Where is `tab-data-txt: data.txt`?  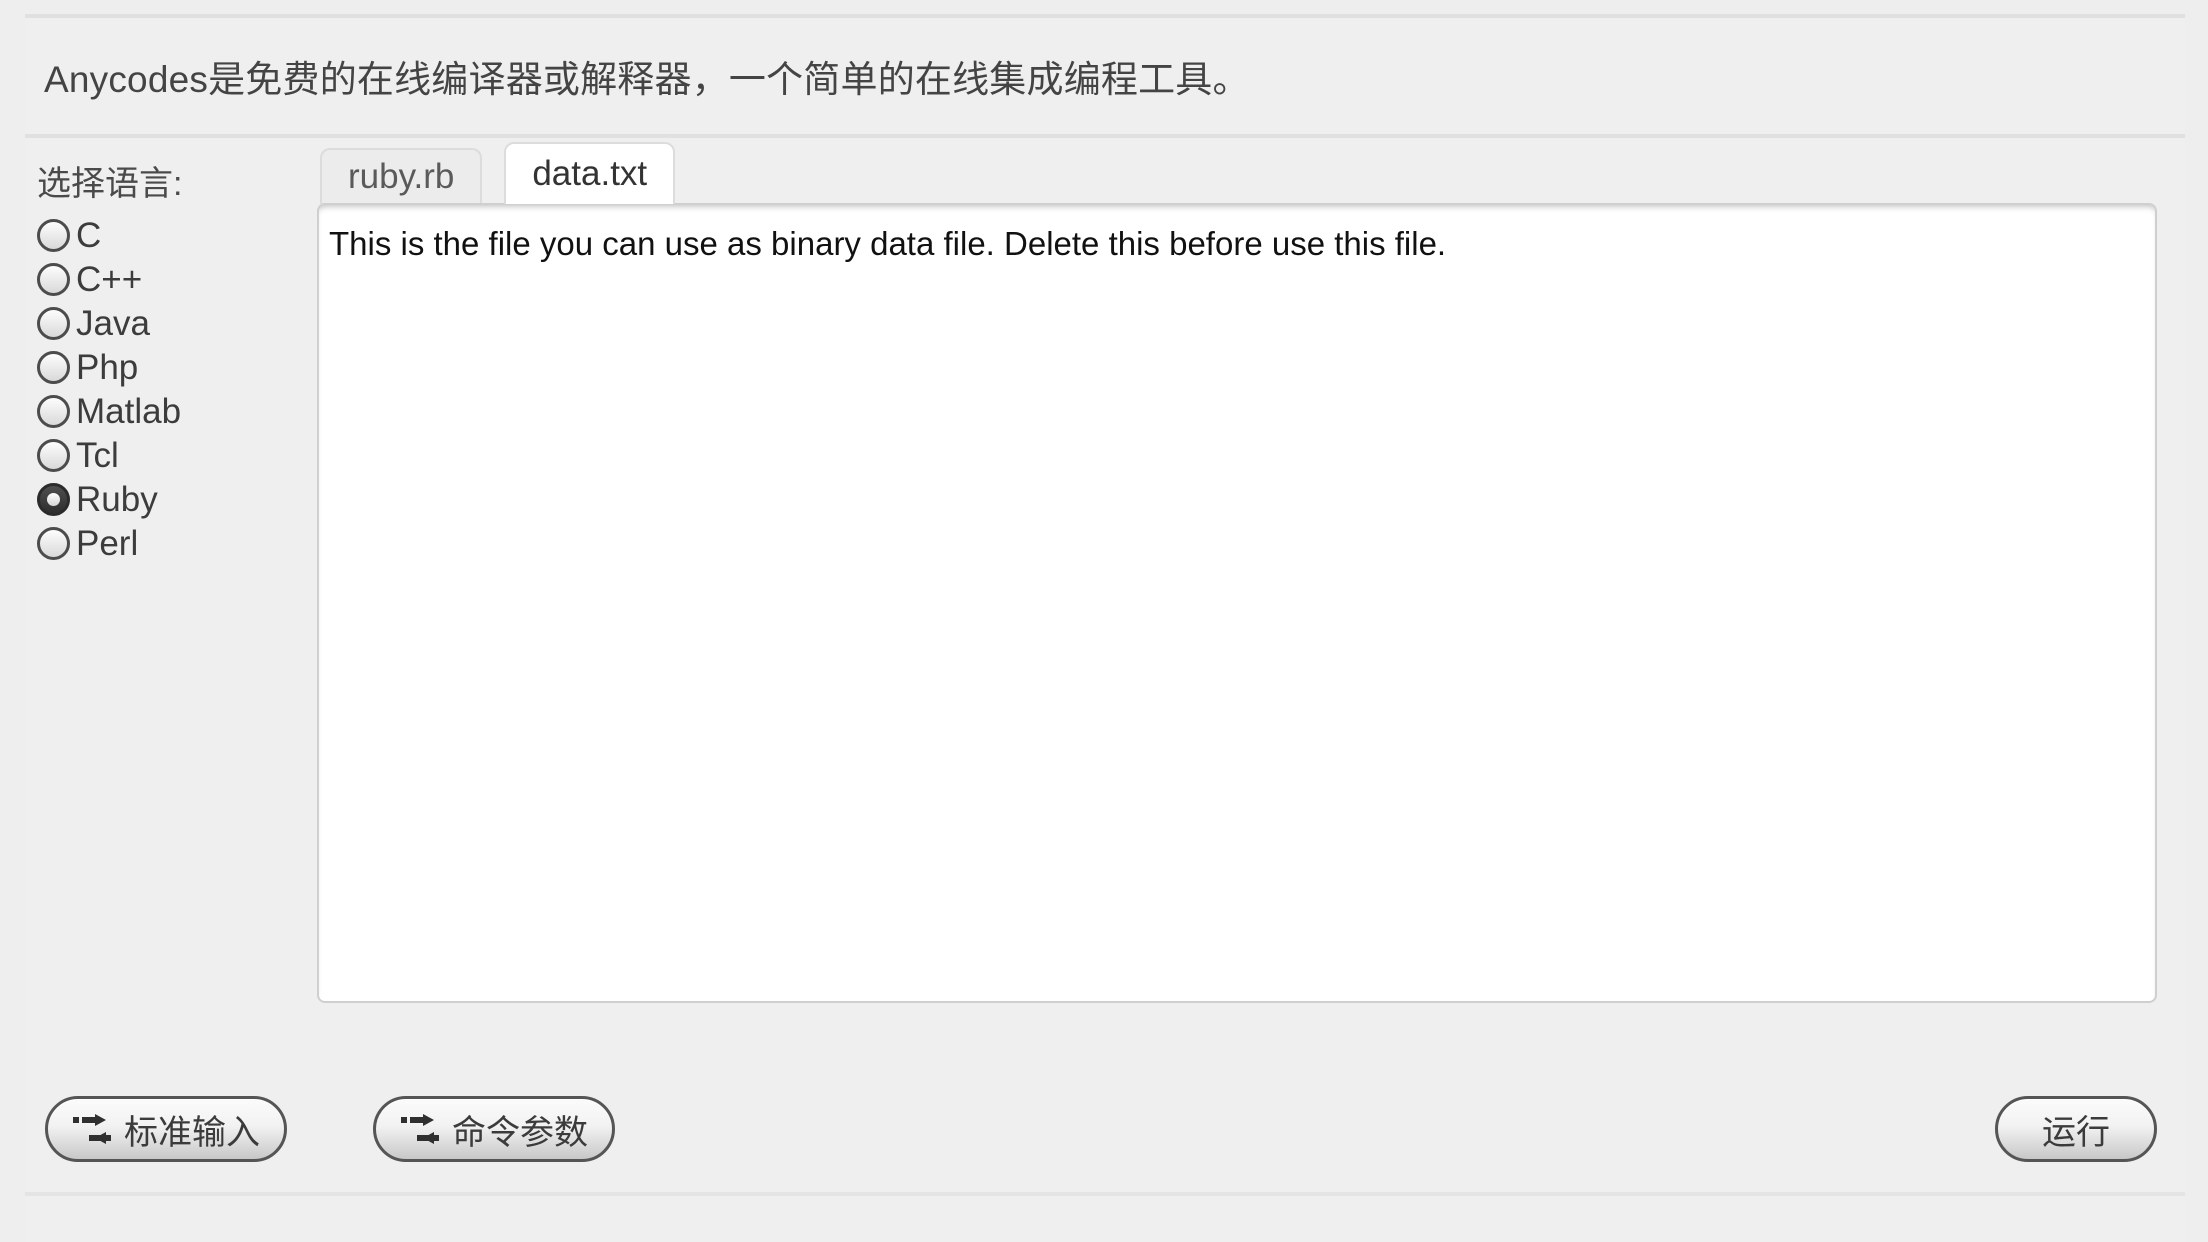 tab-data-txt: data.txt is located at coordinates (590, 173).